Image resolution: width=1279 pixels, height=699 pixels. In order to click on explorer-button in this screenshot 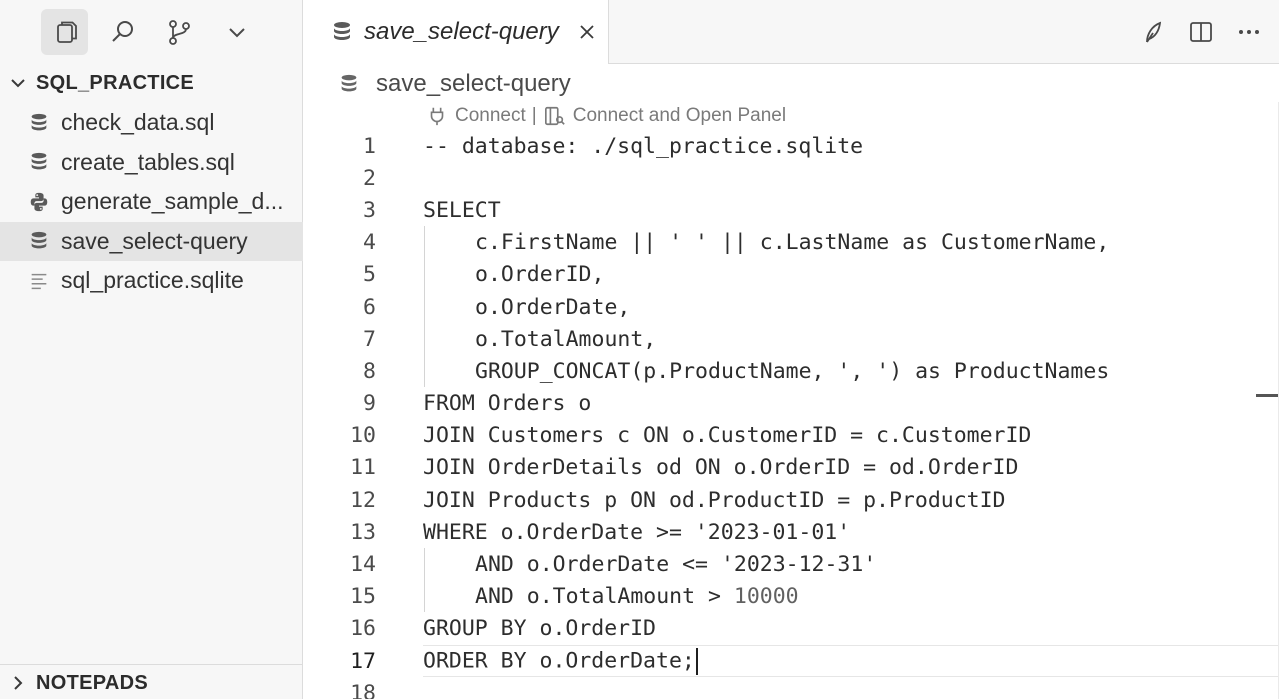, I will do `click(64, 32)`.